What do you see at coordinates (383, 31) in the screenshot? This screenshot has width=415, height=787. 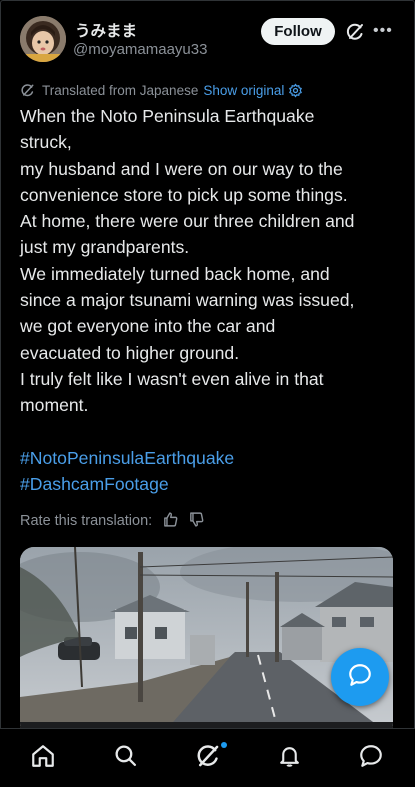 I see `more-options-icon: •••` at bounding box center [383, 31].